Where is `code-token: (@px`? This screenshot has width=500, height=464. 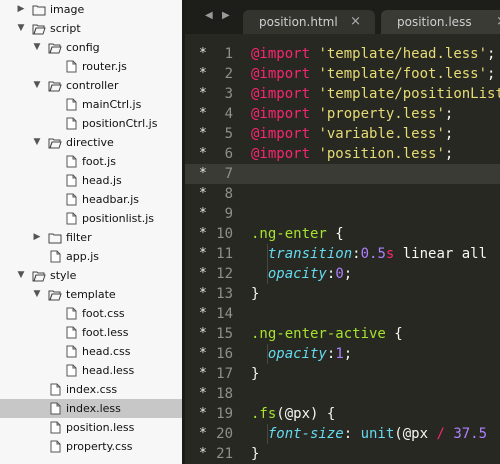
code-token: (@px is located at coordinates (415, 434).